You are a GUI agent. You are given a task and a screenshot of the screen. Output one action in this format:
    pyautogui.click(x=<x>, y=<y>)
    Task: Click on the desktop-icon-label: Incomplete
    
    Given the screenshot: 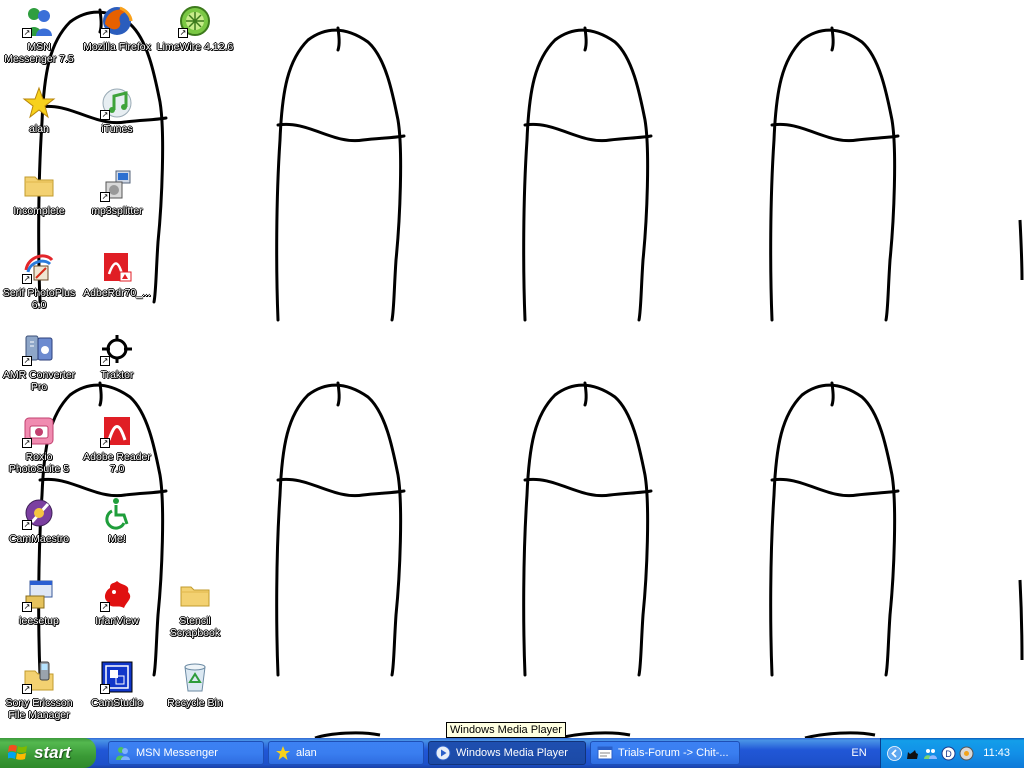 What is the action you would take?
    pyautogui.click(x=39, y=211)
    